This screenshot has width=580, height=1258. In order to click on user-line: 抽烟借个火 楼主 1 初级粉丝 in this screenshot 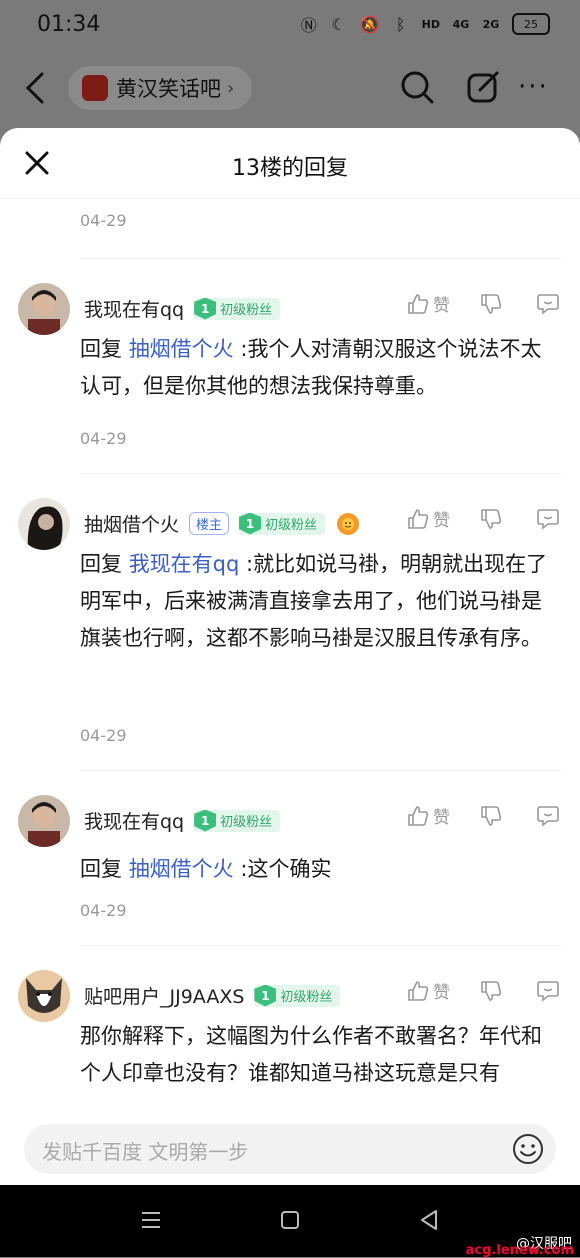, I will do `click(222, 523)`.